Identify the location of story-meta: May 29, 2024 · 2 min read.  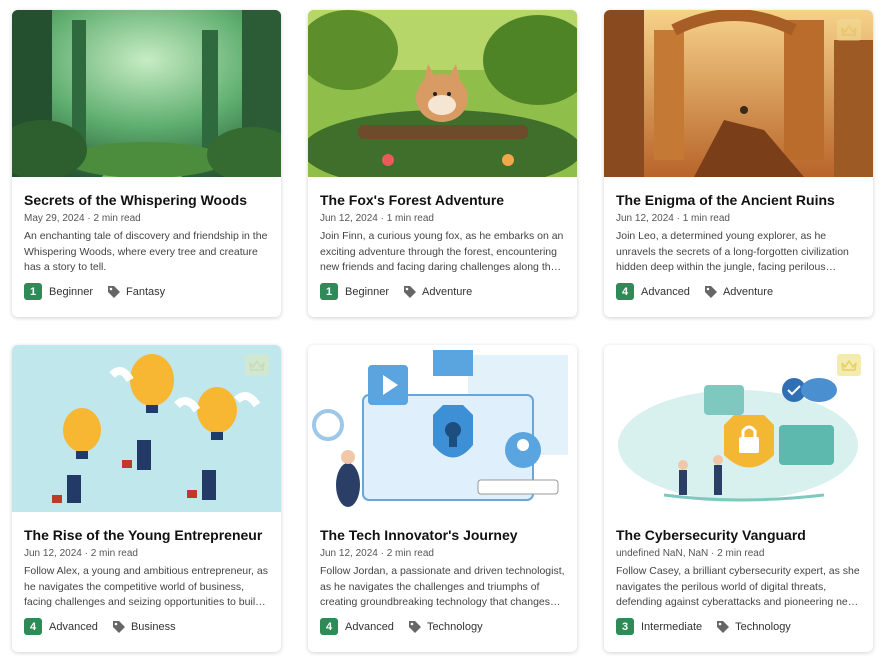
(82, 218).